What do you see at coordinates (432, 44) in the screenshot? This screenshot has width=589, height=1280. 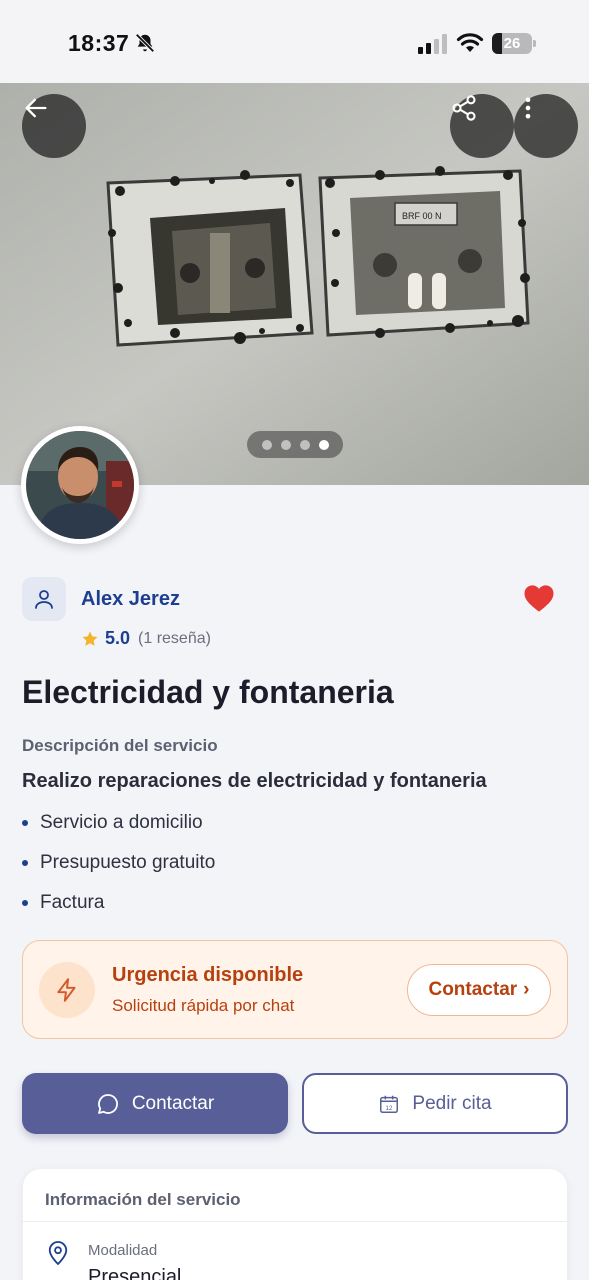 I see `cellular-signal-icon` at bounding box center [432, 44].